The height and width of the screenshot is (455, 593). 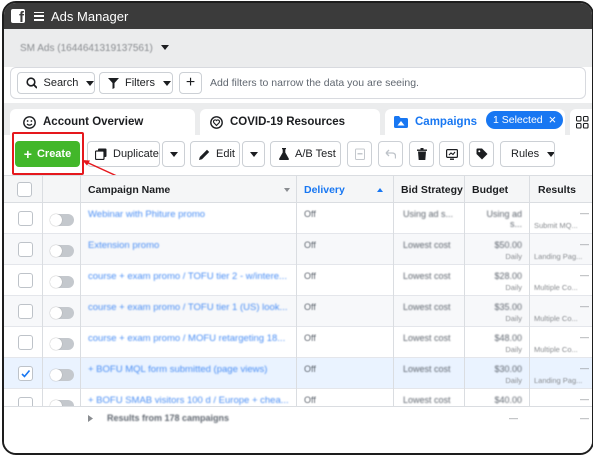 I want to click on edit-label: Edit, so click(x=225, y=154).